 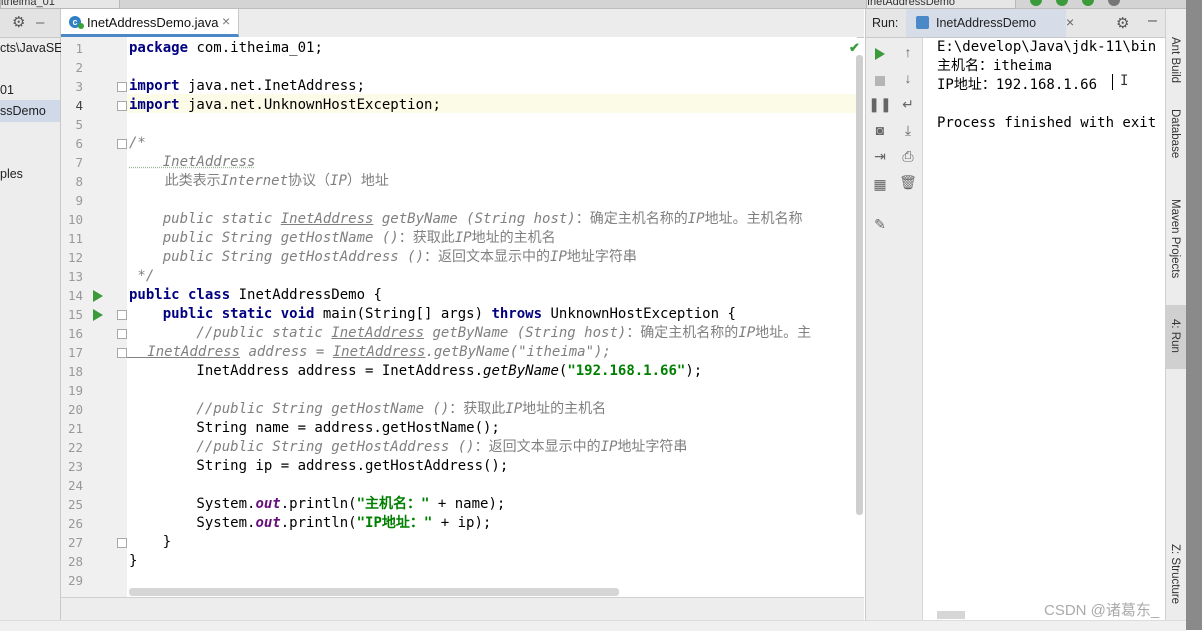 What do you see at coordinates (908, 182) in the screenshot?
I see `trash-icon: 🗑` at bounding box center [908, 182].